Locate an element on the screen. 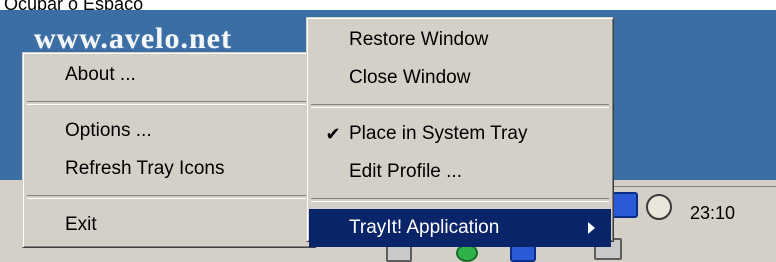 Image resolution: width=776 pixels, height=262 pixels. menu-item-label: Place in System Tray is located at coordinates (438, 133).